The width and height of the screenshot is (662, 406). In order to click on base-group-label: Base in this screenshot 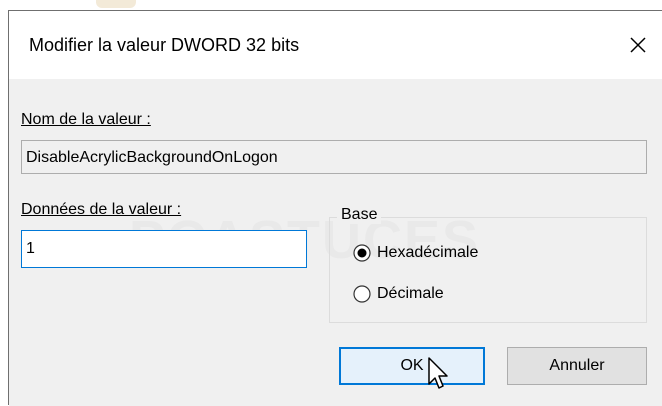, I will do `click(359, 215)`.